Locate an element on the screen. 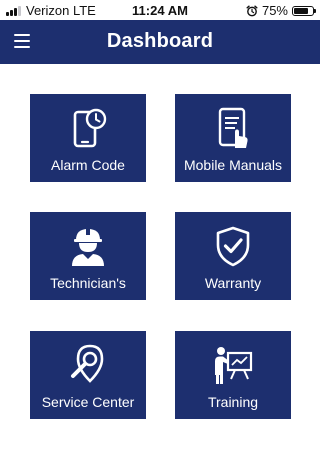 Image resolution: width=320 pixels, height=460 pixels. tile-label: Mobile Manuals is located at coordinates (233, 165).